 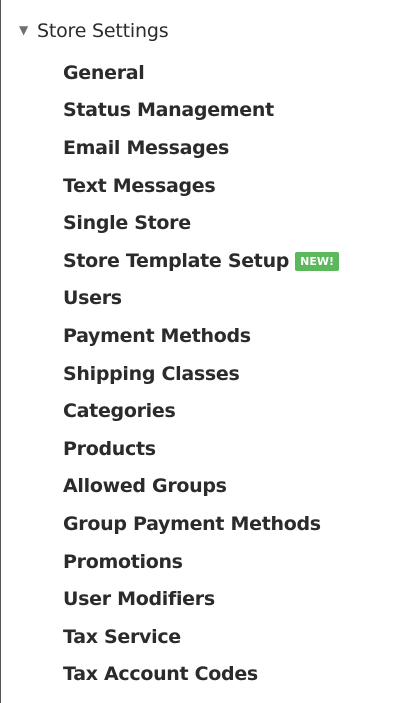 What do you see at coordinates (201, 223) in the screenshot?
I see `menu-item-single-store: Single Store` at bounding box center [201, 223].